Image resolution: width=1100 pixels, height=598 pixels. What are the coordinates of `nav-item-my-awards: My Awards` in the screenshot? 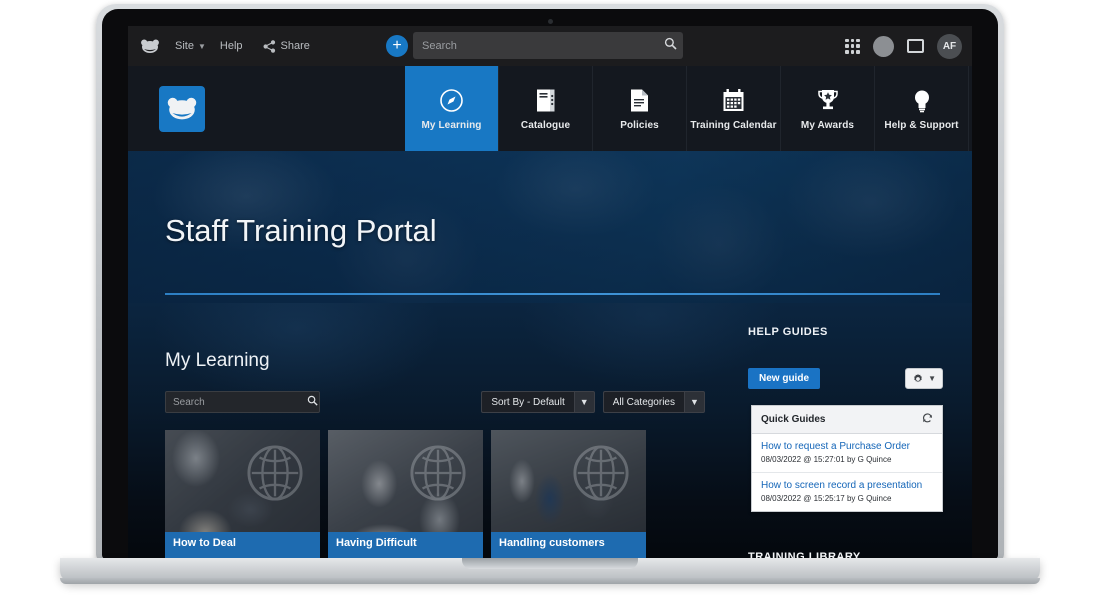 It's located at (828, 108).